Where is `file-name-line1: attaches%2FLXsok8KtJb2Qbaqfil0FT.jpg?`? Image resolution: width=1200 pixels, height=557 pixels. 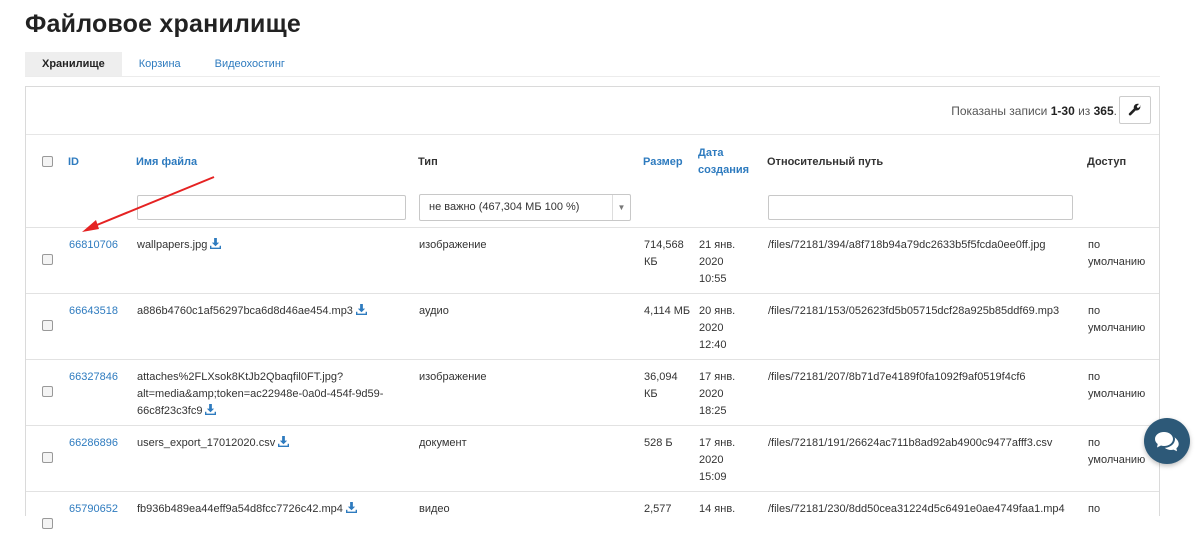
file-name-line1: attaches%2FLXsok8KtJb2Qbaqfil0FT.jpg? is located at coordinates (240, 377).